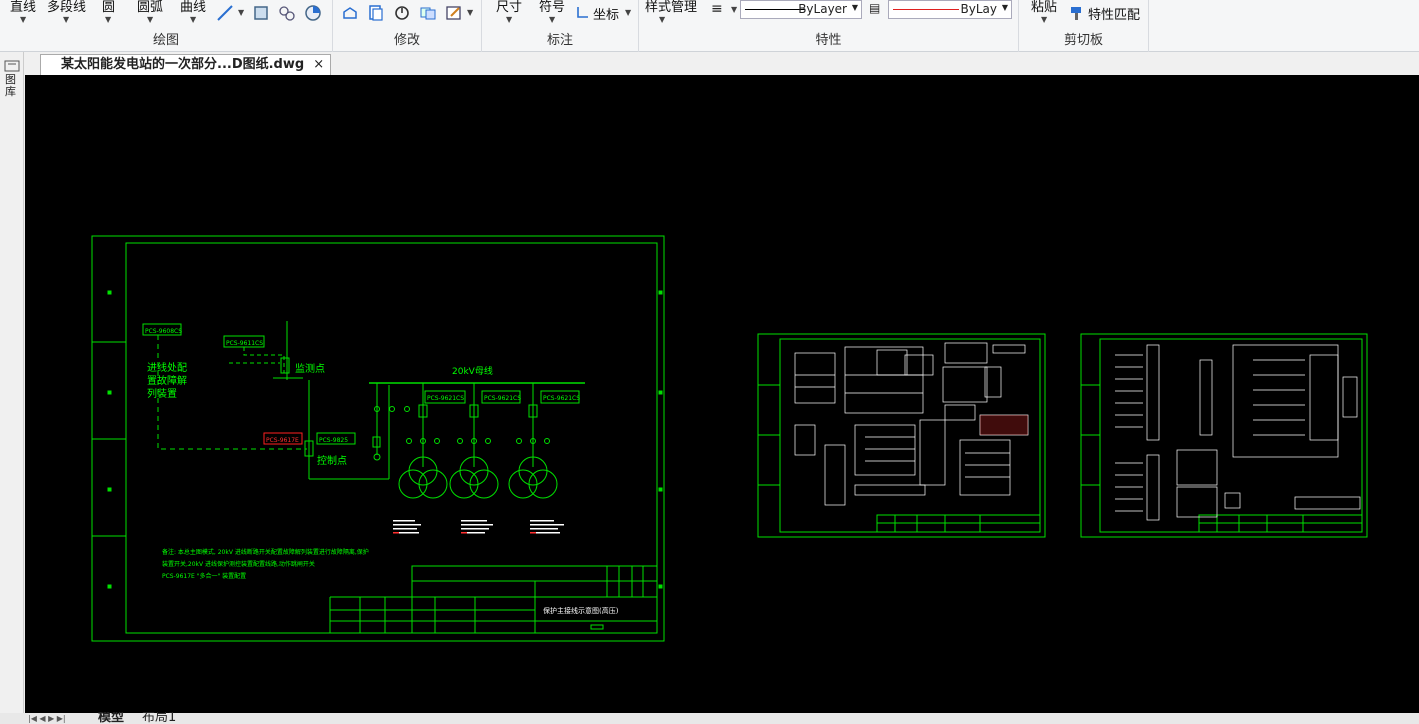  Describe the element at coordinates (111, 718) in the screenshot. I see `tab-model: 模型` at that location.